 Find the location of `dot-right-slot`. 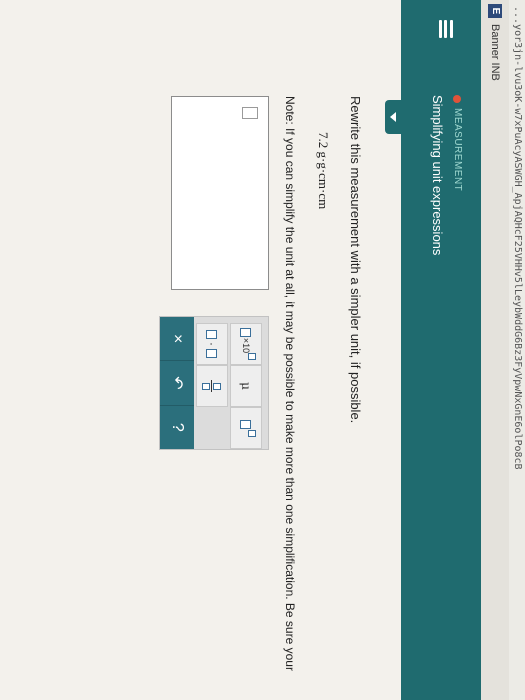

dot-right-slot is located at coordinates (212, 353).